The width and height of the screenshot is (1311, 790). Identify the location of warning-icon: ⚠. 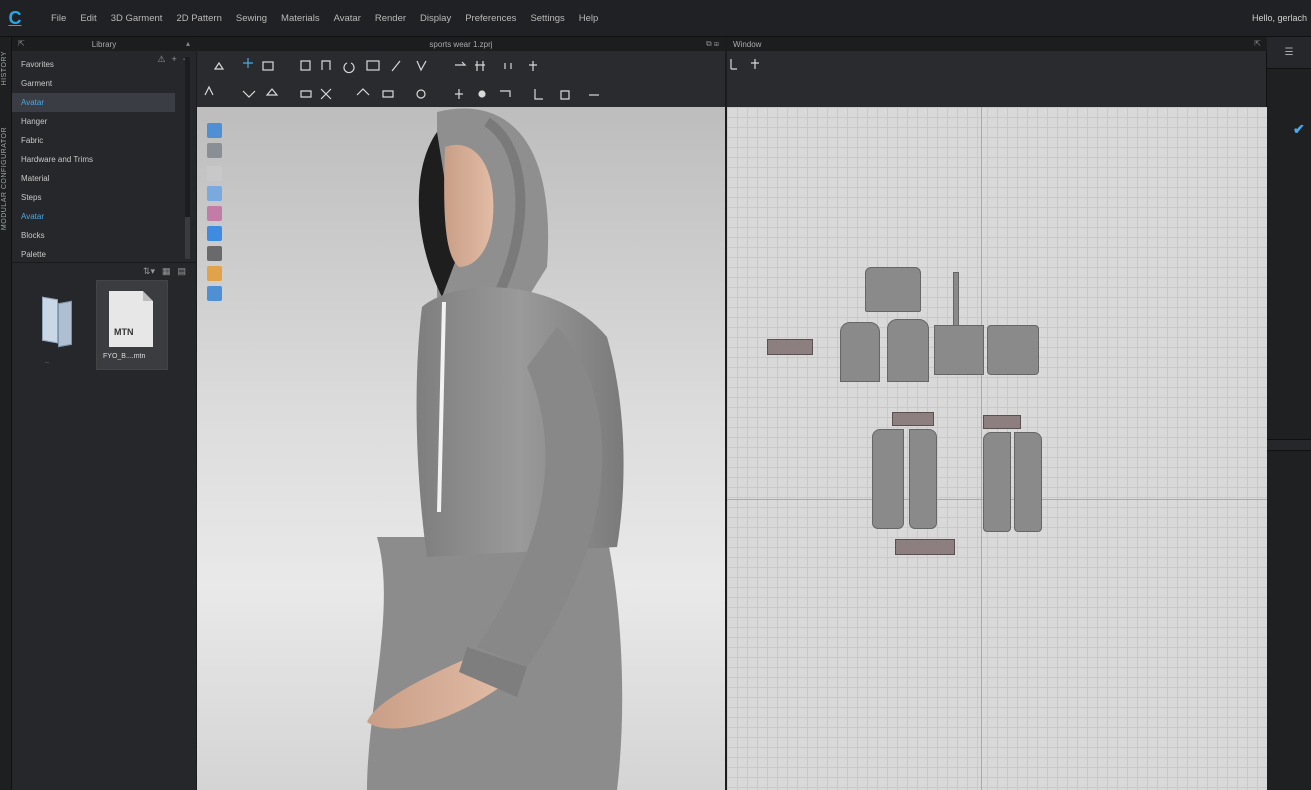
(161, 59).